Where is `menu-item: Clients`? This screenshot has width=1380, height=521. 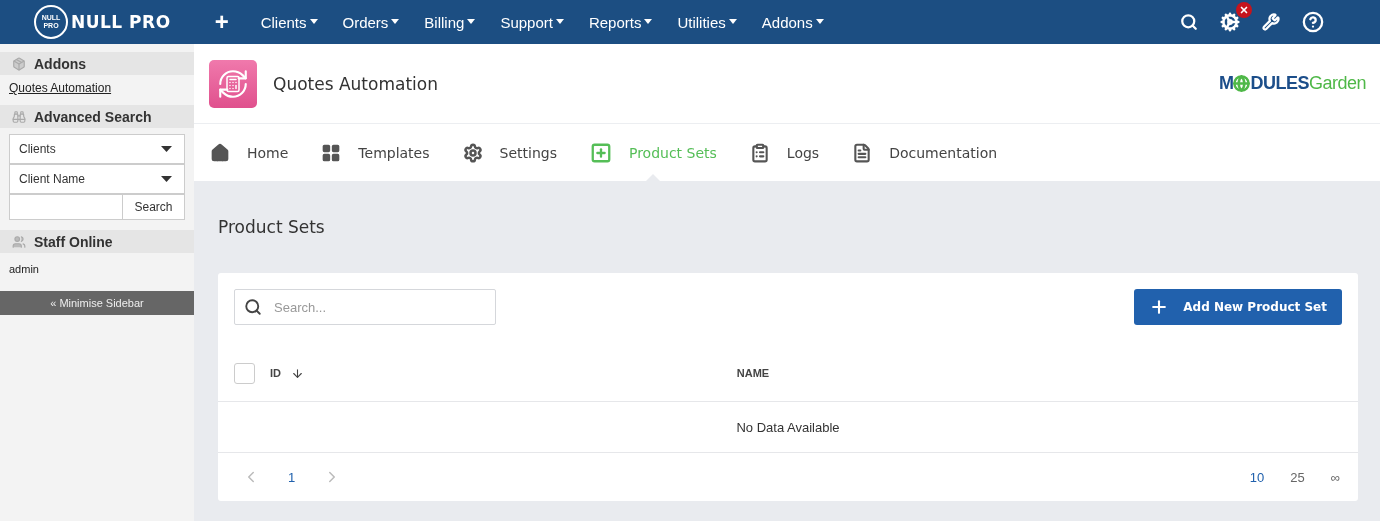
menu-item: Clients is located at coordinates (289, 22).